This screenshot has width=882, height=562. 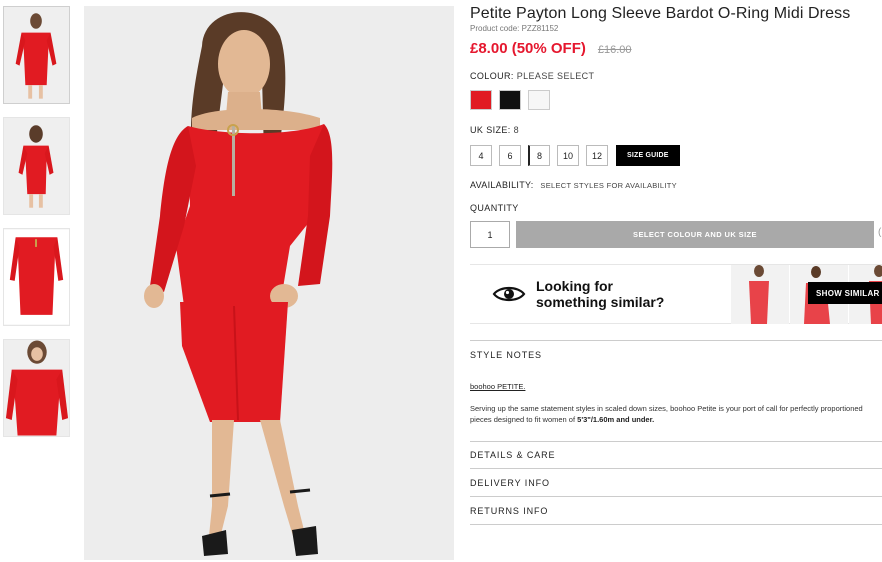 I want to click on colour-swatch-white, so click(x=539, y=100).